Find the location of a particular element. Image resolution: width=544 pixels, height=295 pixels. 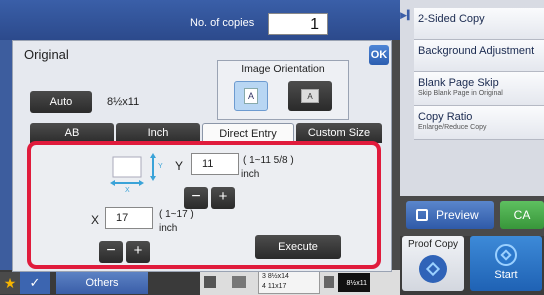

function-sublabel: Enlarge/Reduce Copy is located at coordinates (452, 127).